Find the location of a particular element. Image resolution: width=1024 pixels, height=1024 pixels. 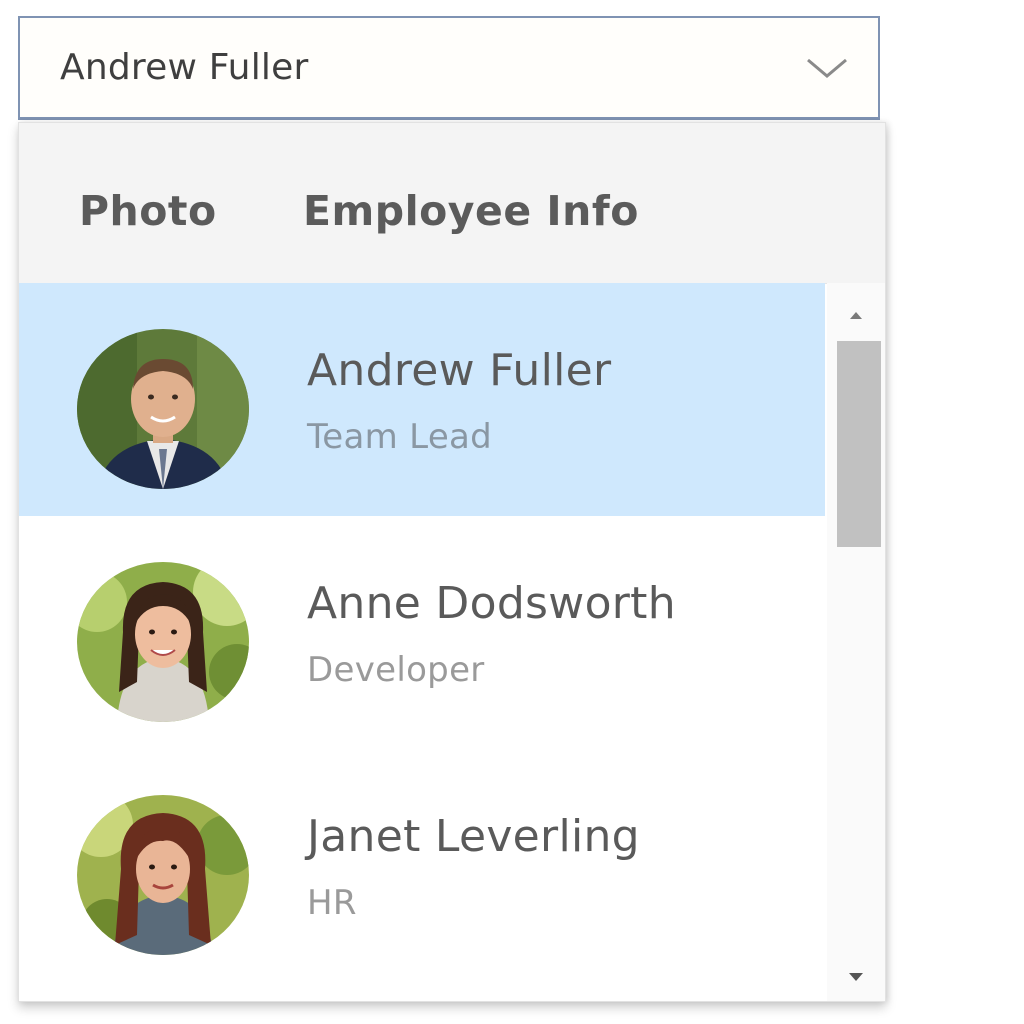

scroll-thumb is located at coordinates (859, 444).